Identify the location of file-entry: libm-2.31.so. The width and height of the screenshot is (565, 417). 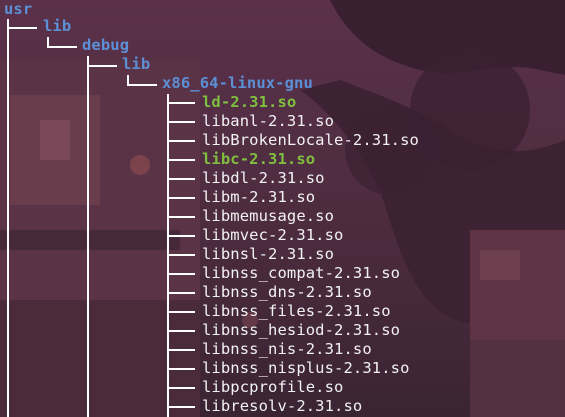
(258, 197).